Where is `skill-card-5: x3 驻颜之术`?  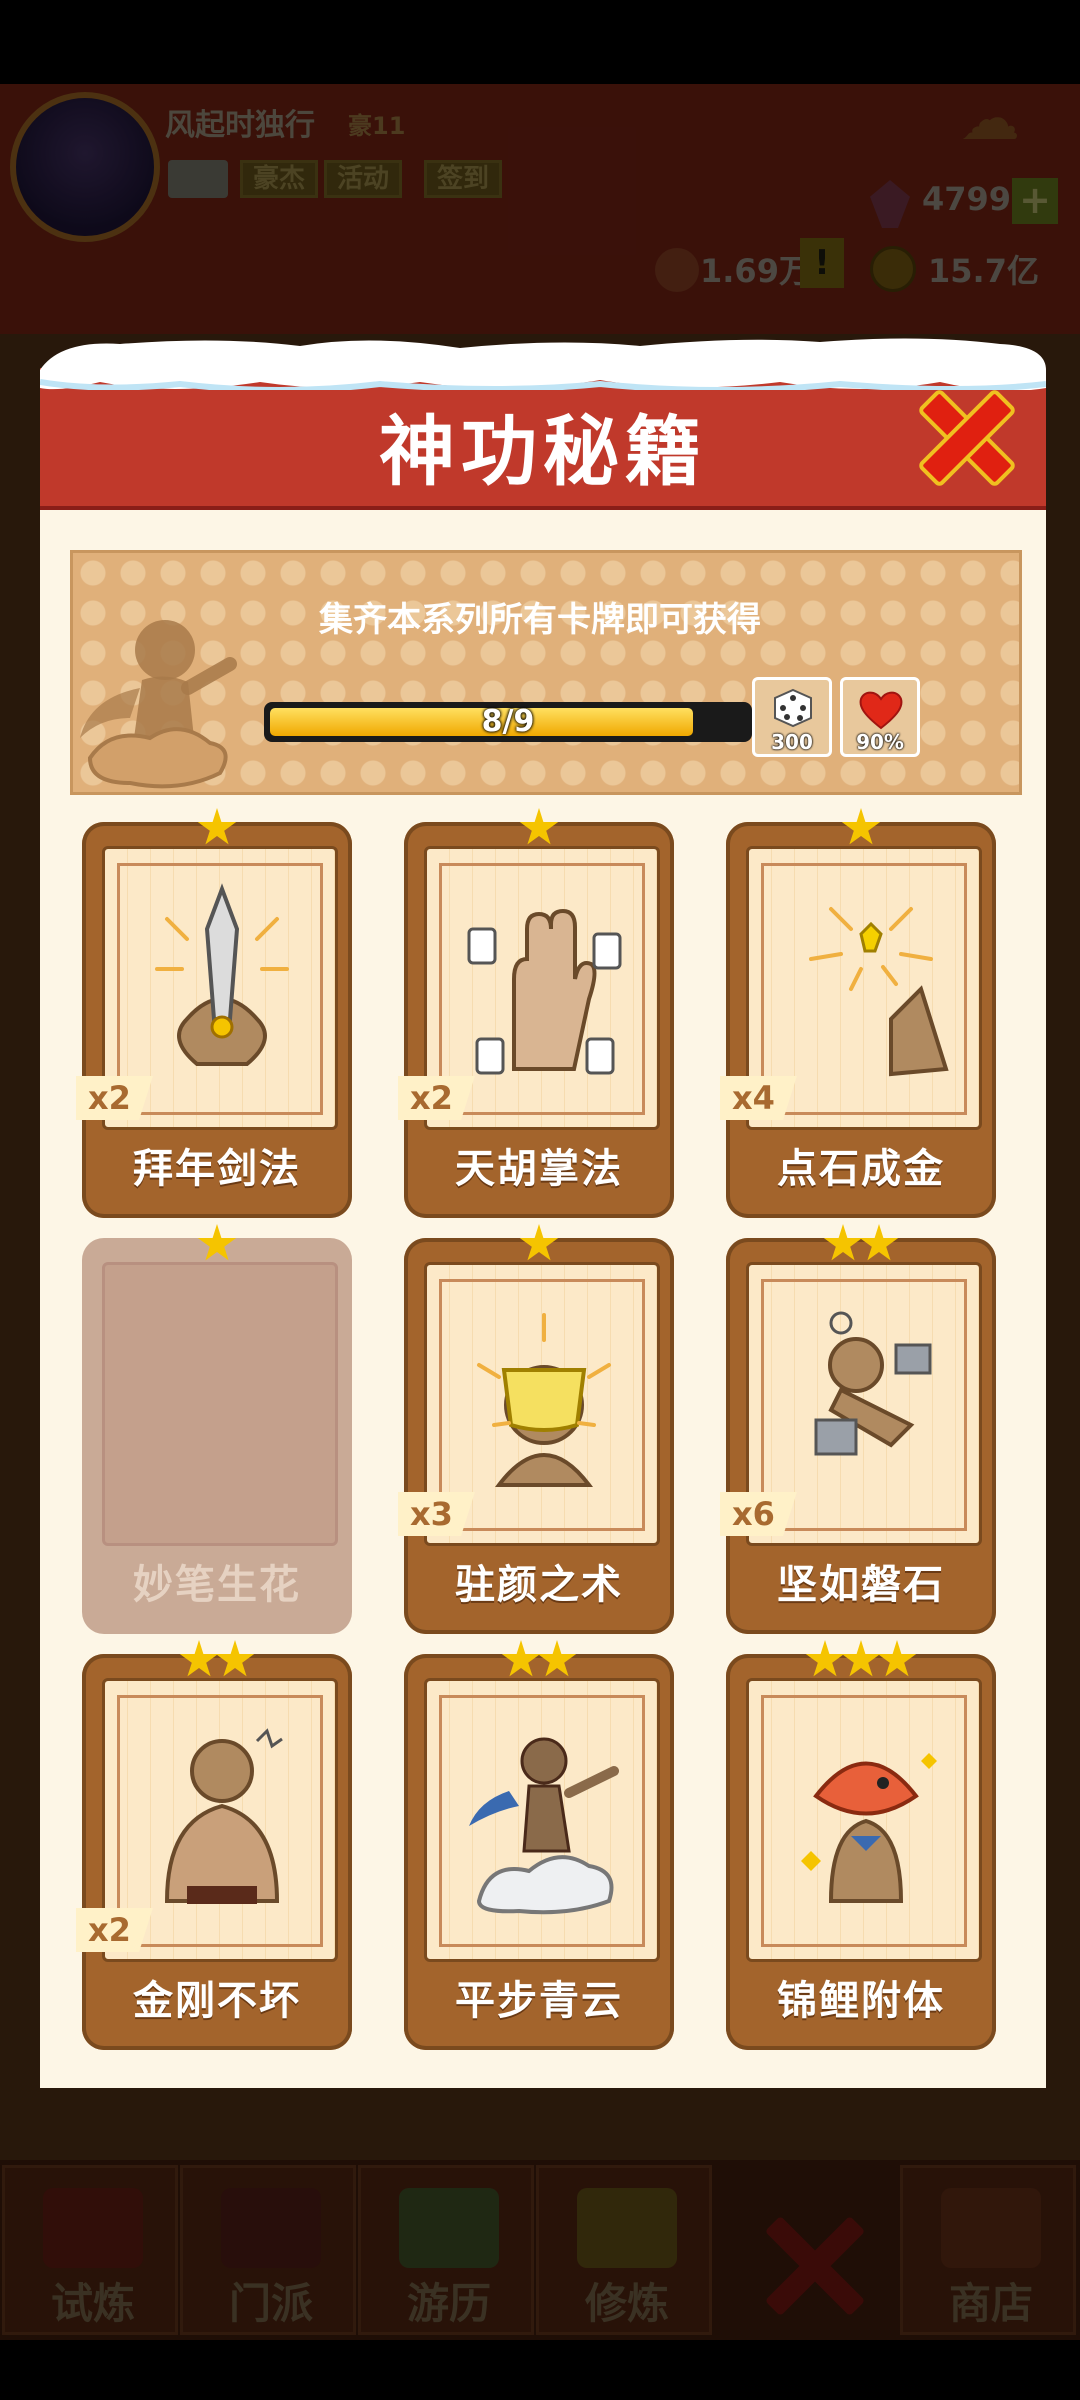
skill-card-5: x3 驻颜之术 is located at coordinates (536, 1429).